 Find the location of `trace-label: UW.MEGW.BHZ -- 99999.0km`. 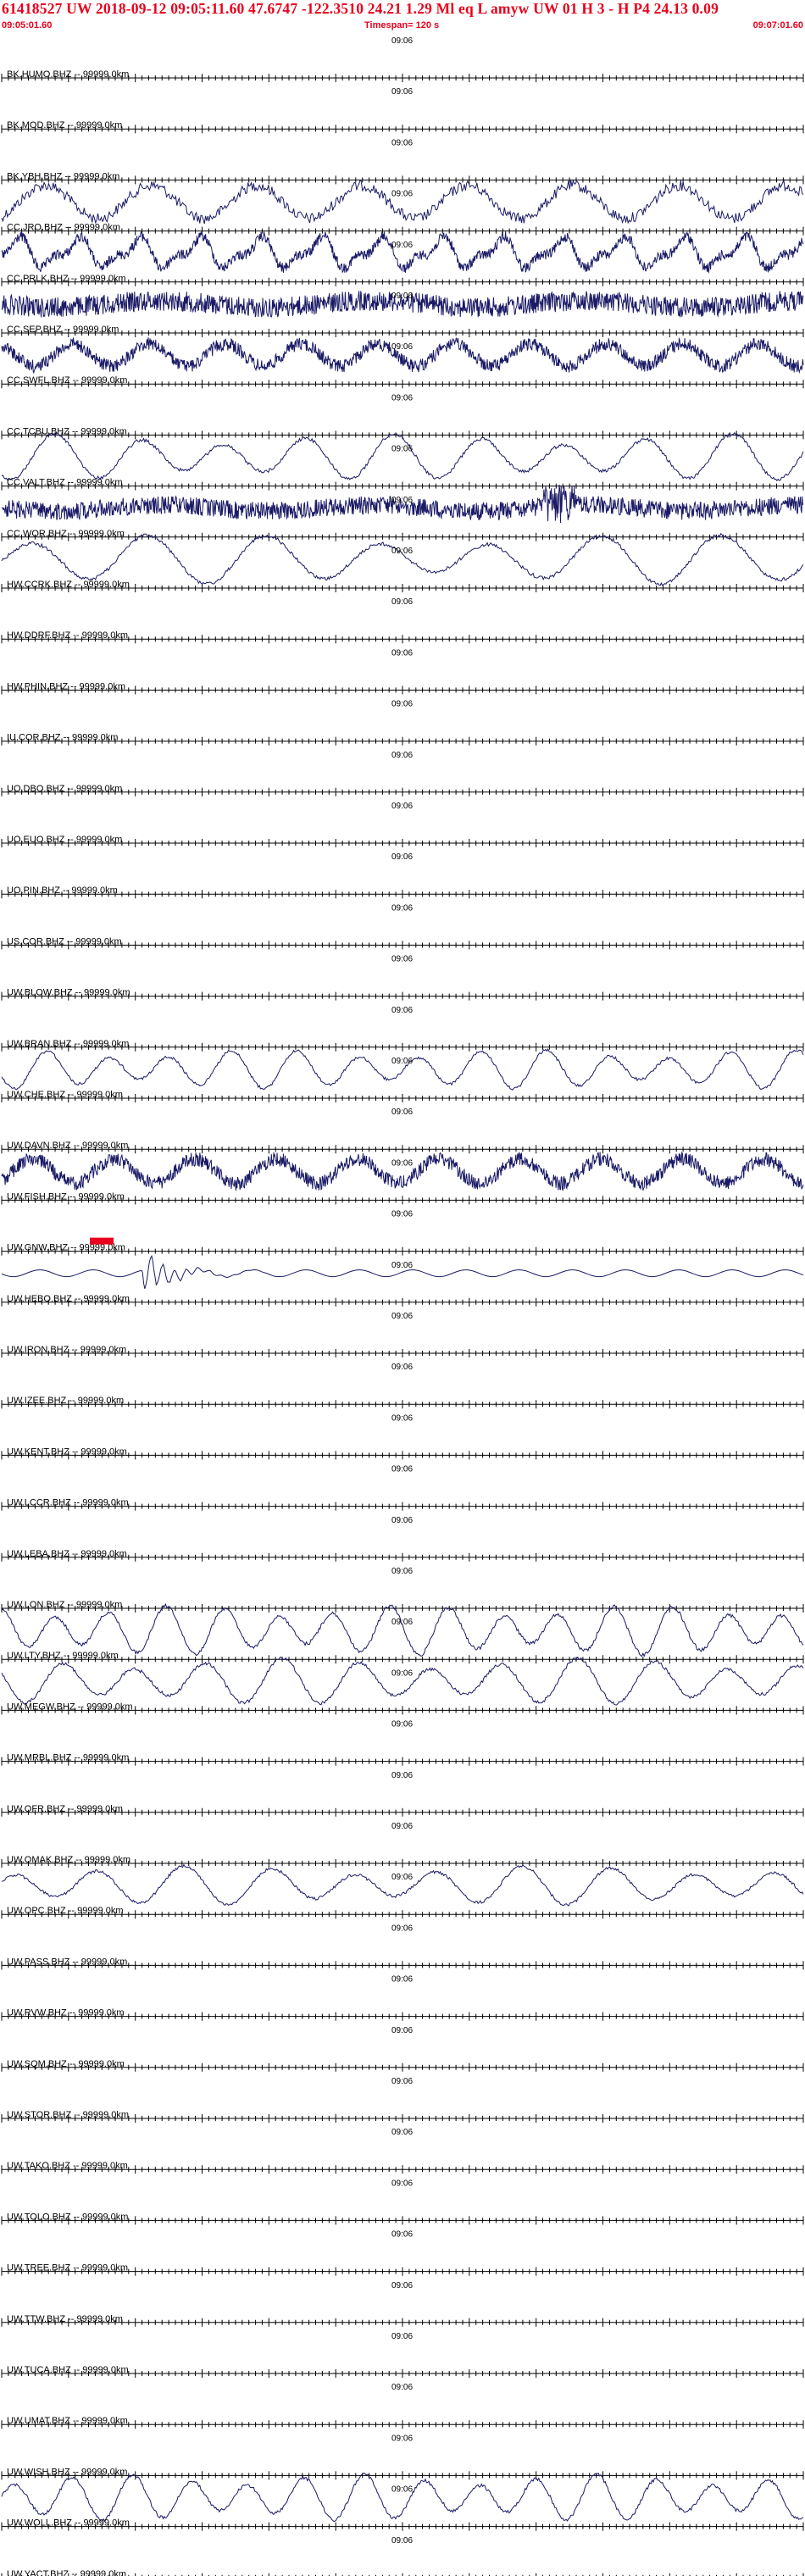

trace-label: UW.MEGW.BHZ -- 99999.0km is located at coordinates (70, 1707).